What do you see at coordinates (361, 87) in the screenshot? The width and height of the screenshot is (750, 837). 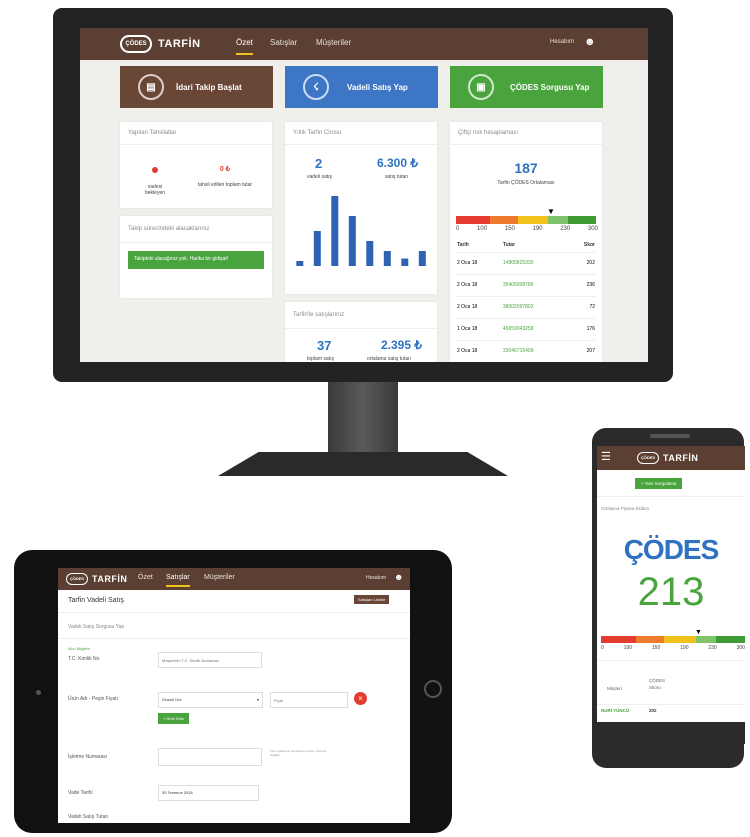 I see `deferred-sale-button: ☇ Vadeli Satış Yap` at bounding box center [361, 87].